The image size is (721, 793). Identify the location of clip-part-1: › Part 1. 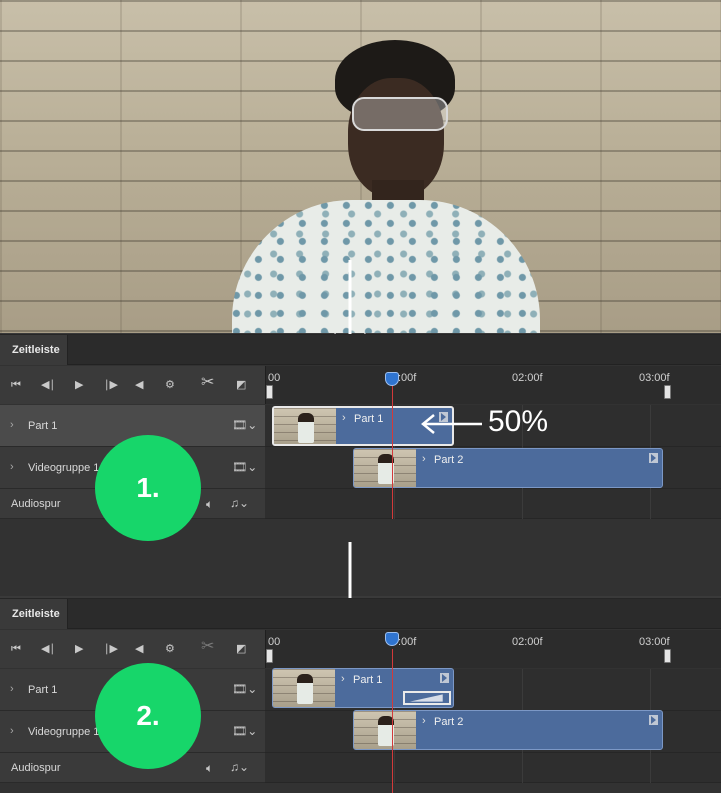
(363, 688).